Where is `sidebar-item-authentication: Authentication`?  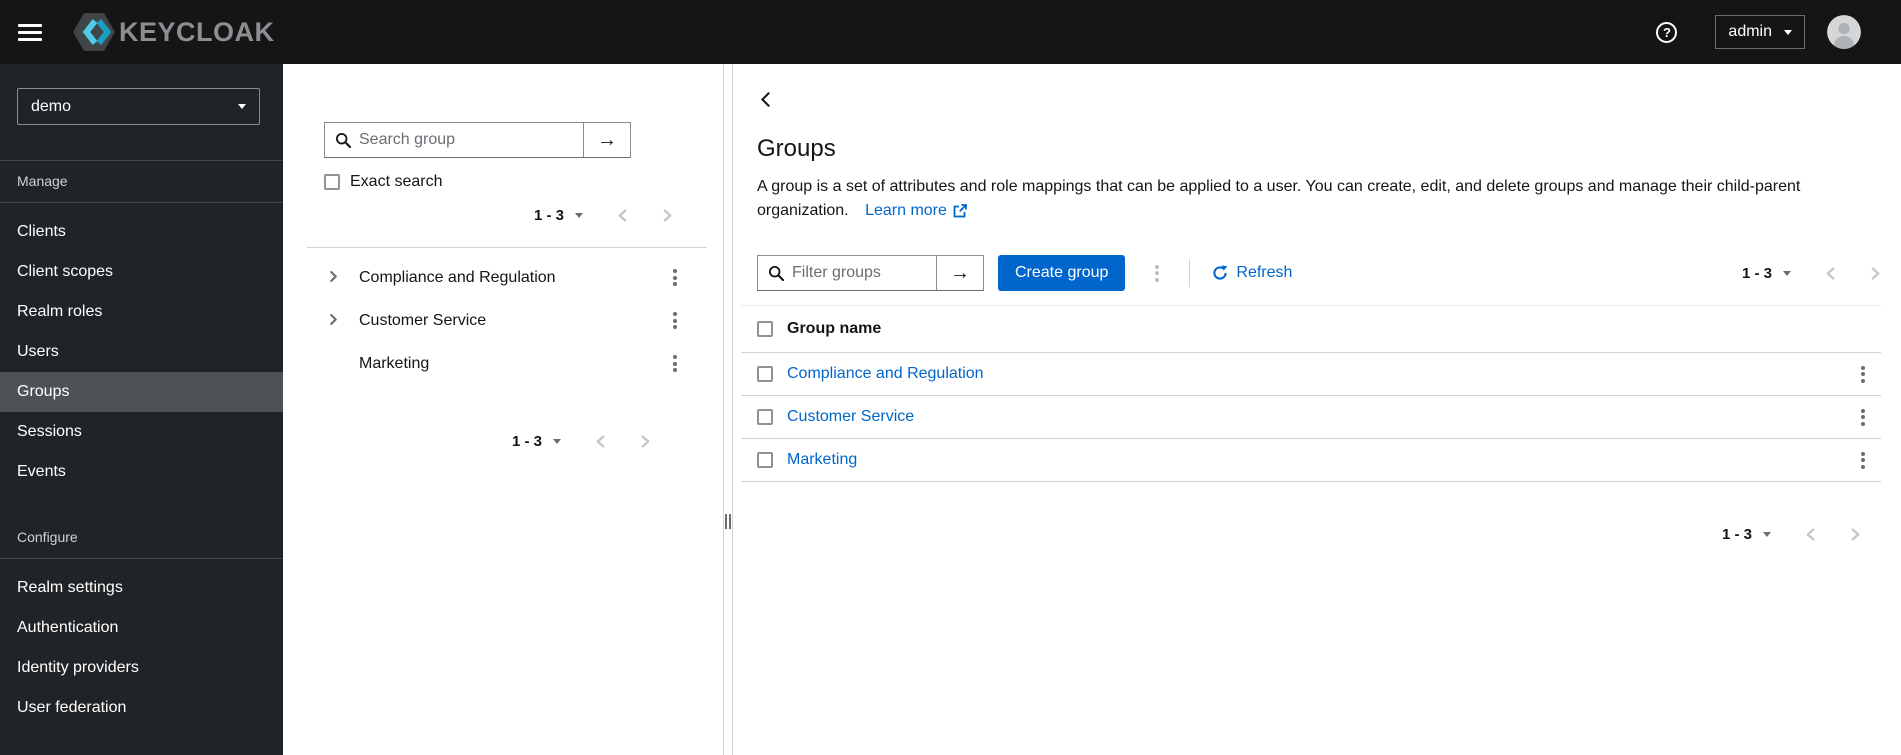
sidebar-item-authentication: Authentication is located at coordinates (141, 628).